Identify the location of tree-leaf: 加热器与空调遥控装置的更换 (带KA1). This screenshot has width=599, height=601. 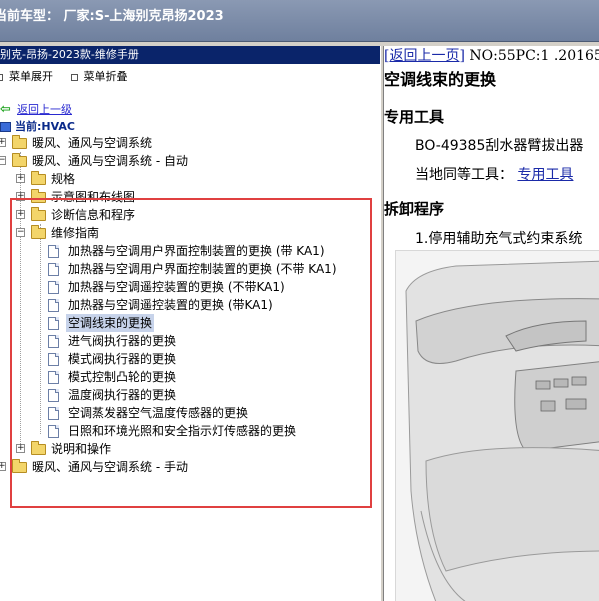
(190, 305).